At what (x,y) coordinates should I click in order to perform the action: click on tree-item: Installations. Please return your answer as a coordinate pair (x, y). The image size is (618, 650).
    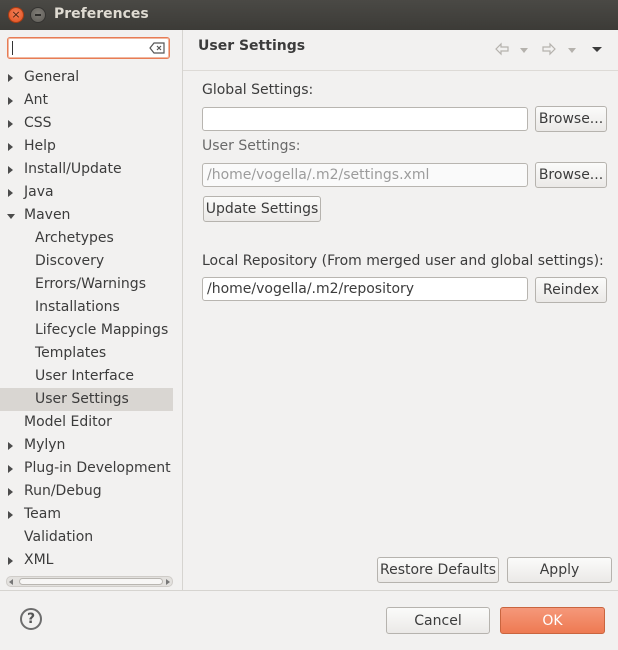
    Looking at the image, I should click on (86, 307).